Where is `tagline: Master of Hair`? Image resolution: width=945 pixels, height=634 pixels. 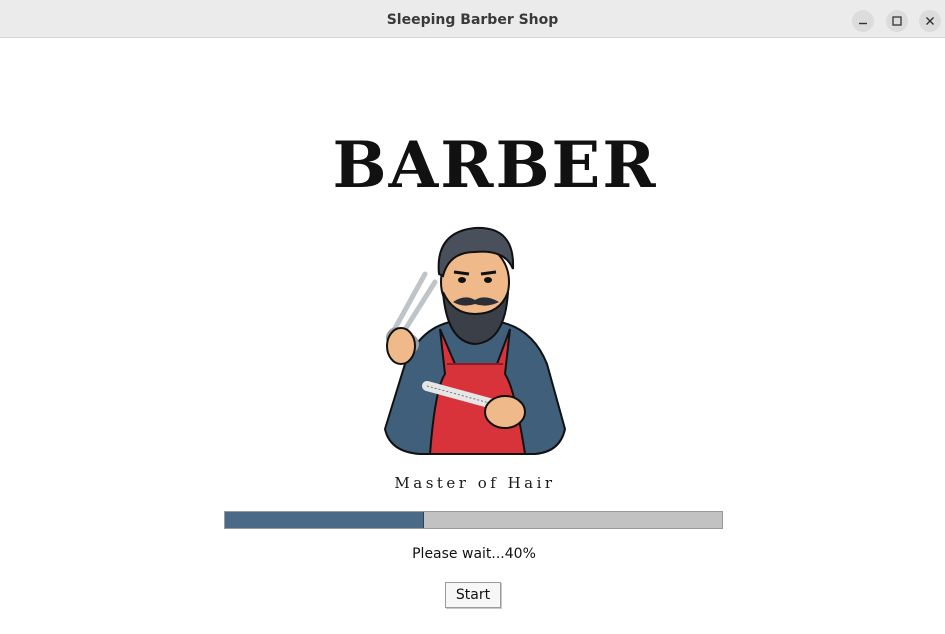 tagline: Master of Hair is located at coordinates (475, 483).